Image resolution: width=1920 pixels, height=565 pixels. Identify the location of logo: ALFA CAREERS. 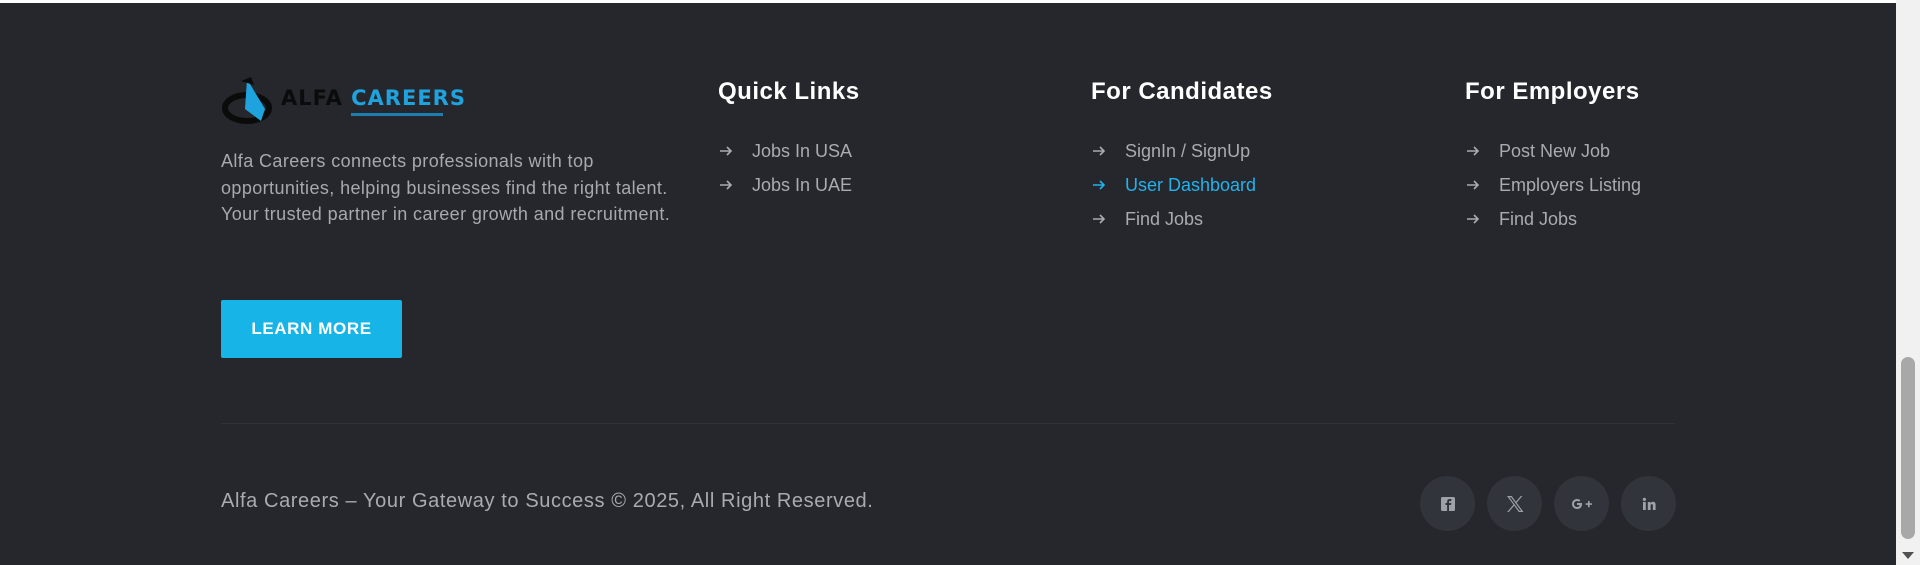
(446, 102).